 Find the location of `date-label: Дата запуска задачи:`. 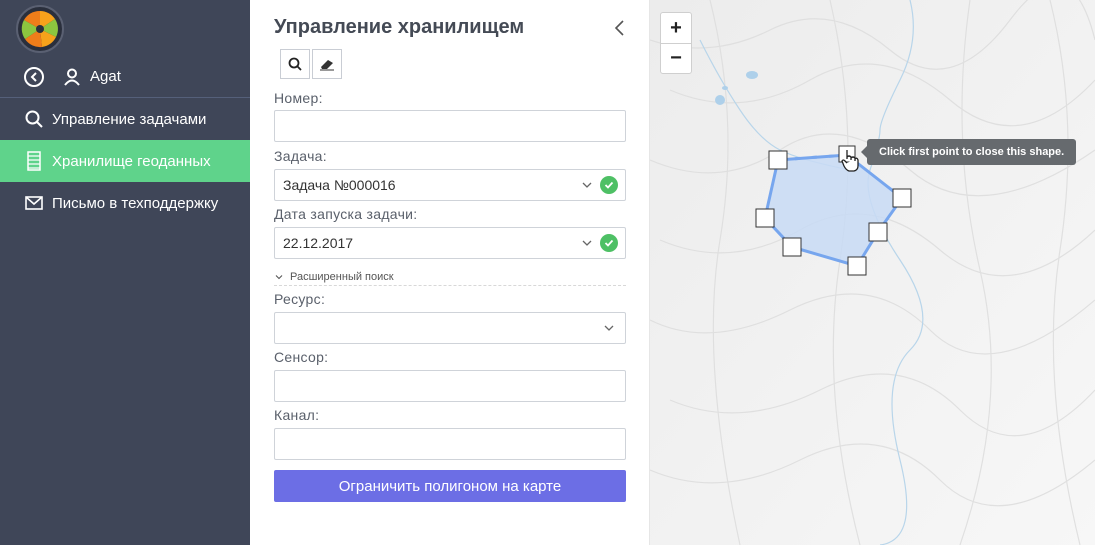

date-label: Дата запуска задачи: is located at coordinates (346, 214).